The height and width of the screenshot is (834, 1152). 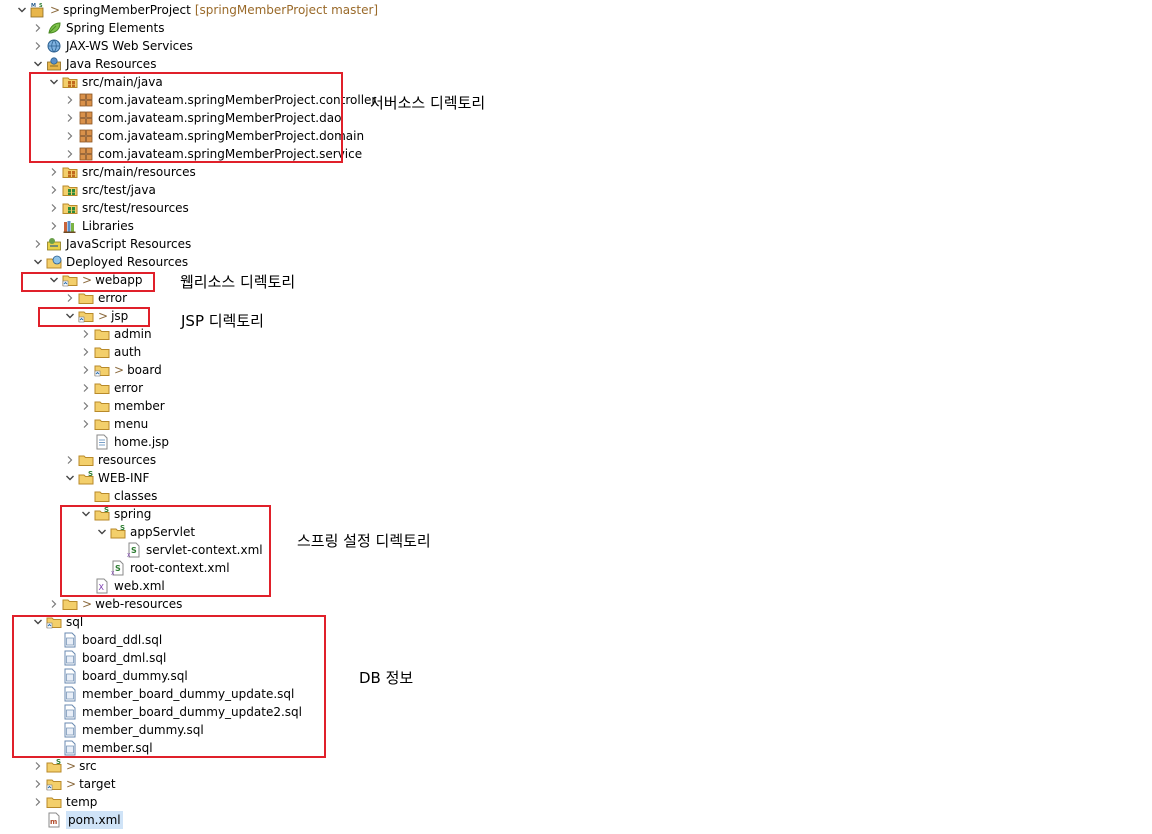 What do you see at coordinates (118, 208) in the screenshot?
I see `tree-item-src-test-resources: src/test/resources` at bounding box center [118, 208].